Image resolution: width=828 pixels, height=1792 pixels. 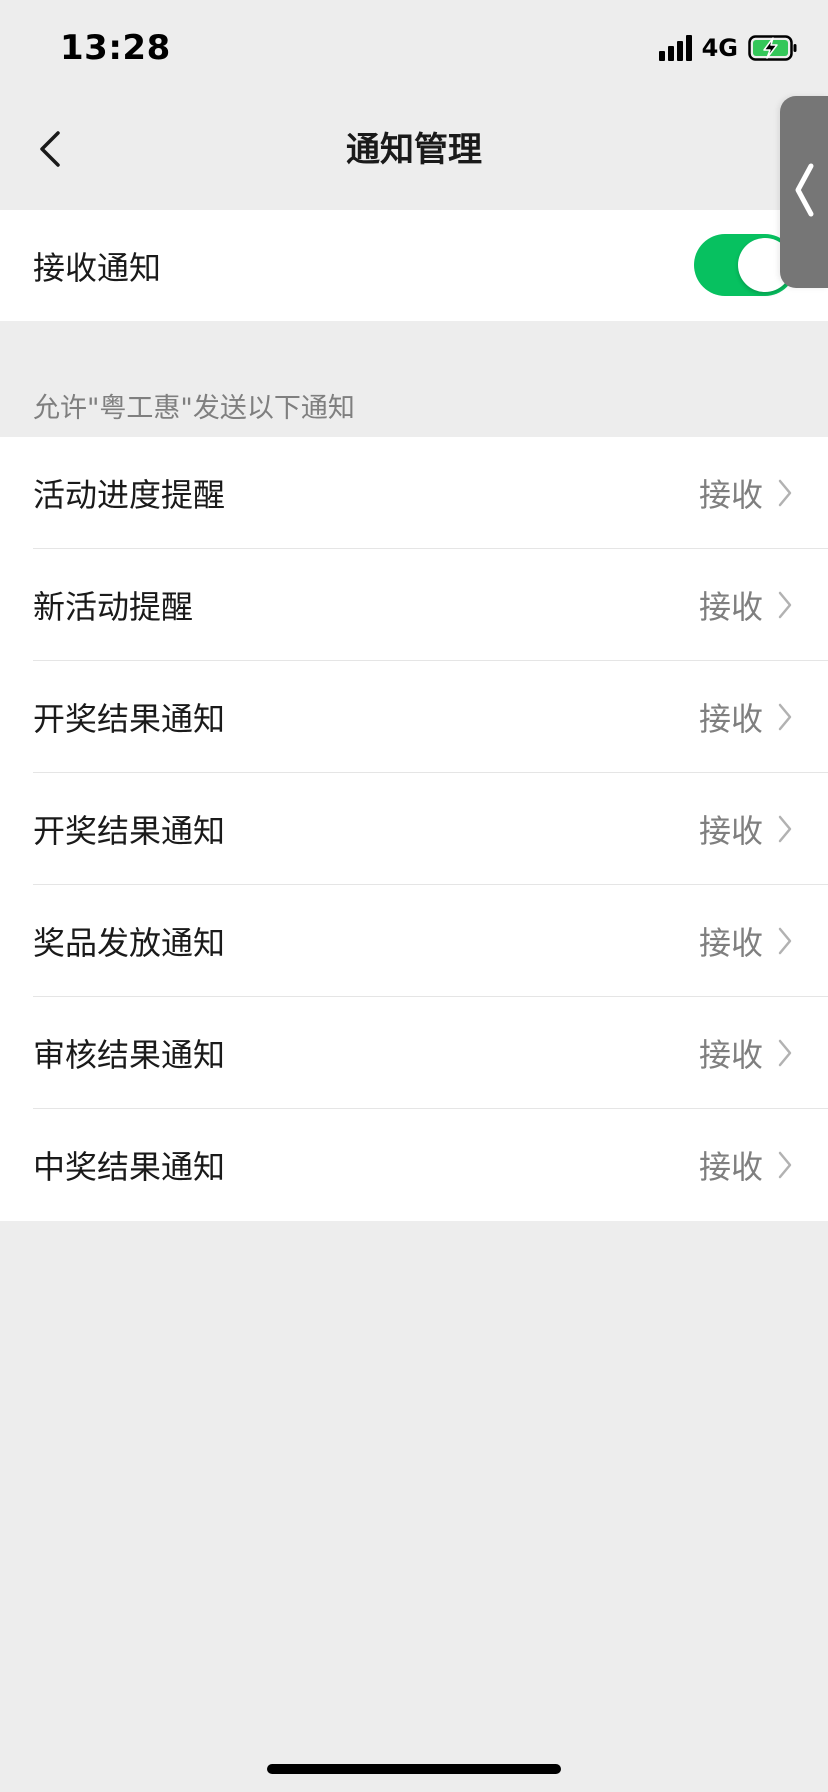 What do you see at coordinates (113, 607) in the screenshot?
I see `list-item-label: 新活动提醒` at bounding box center [113, 607].